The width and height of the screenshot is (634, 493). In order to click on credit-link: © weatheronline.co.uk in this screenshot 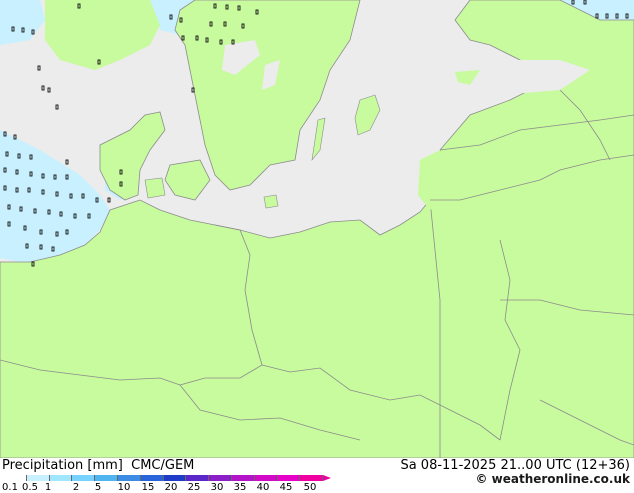, I will do `click(552, 479)`.